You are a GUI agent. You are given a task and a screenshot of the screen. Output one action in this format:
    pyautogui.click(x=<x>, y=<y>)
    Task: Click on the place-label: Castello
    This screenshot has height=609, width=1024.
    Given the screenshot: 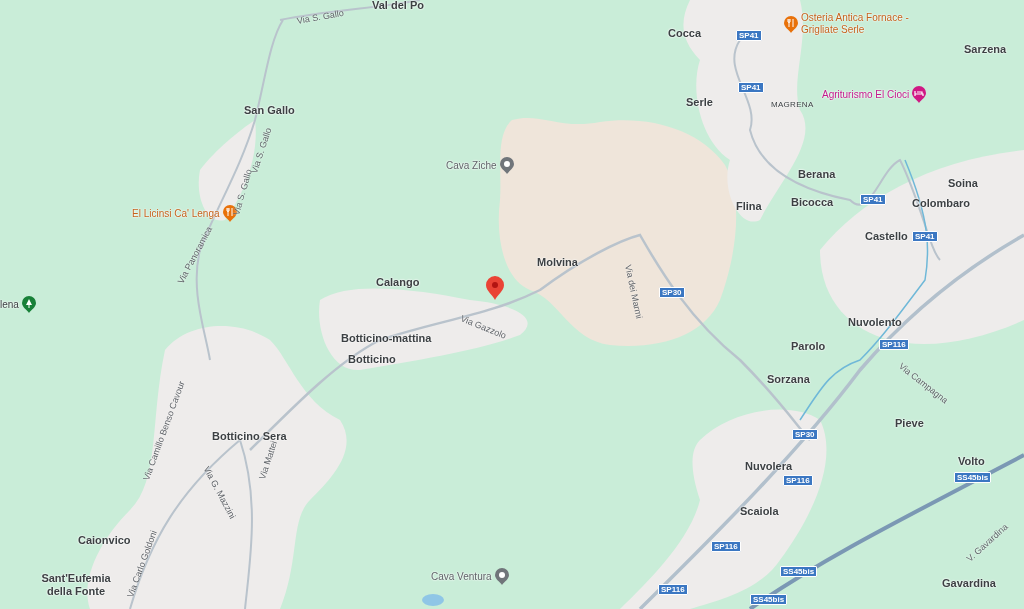 What is the action you would take?
    pyautogui.click(x=886, y=236)
    